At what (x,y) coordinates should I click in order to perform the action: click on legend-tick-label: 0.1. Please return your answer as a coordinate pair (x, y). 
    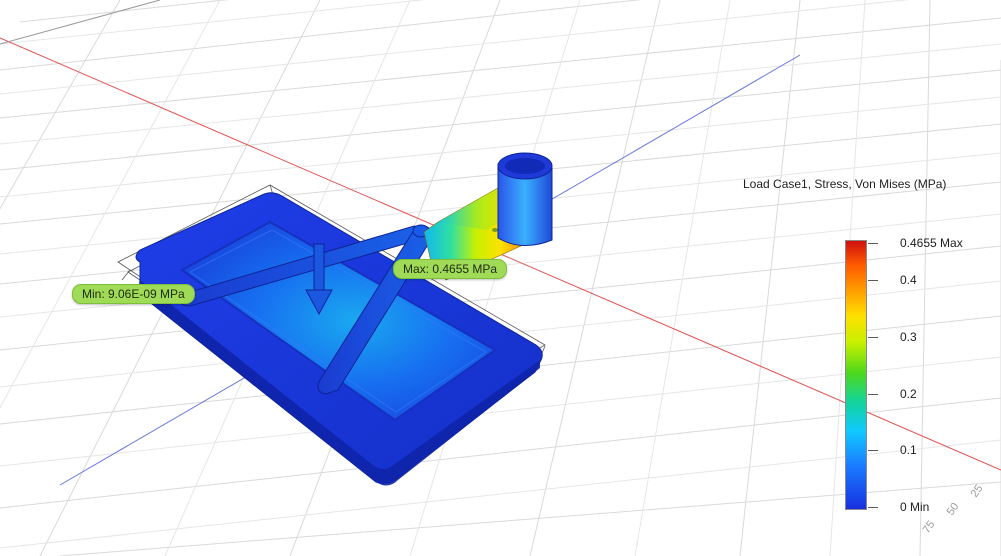
    Looking at the image, I should click on (908, 450).